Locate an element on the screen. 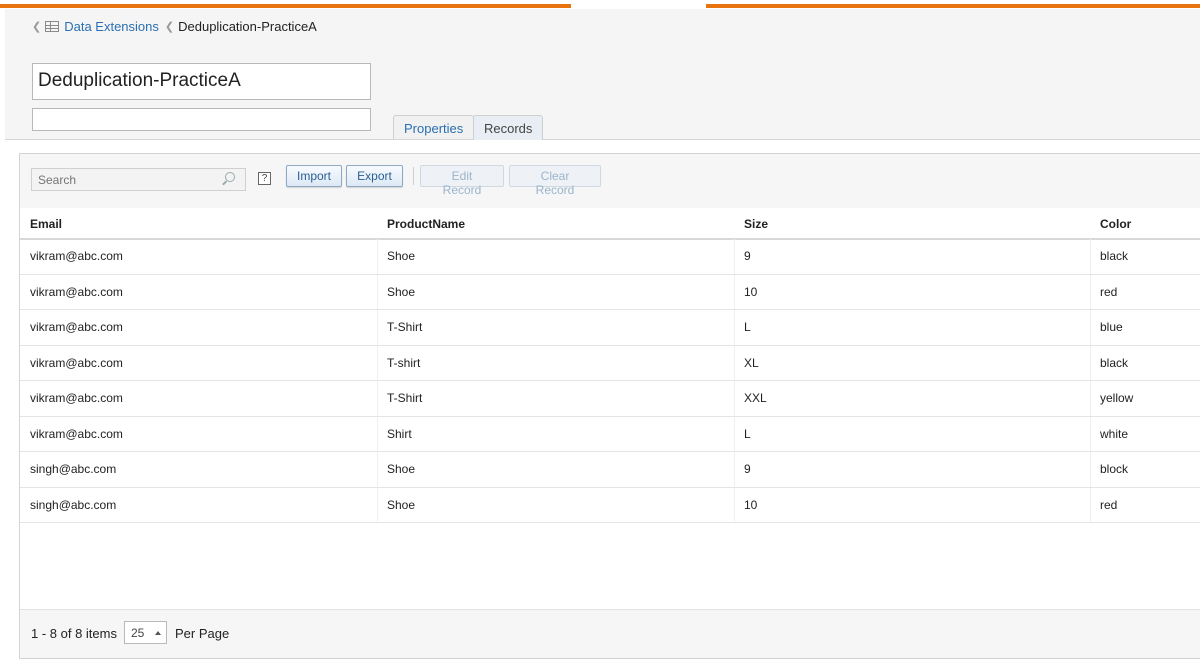 The height and width of the screenshot is (664, 1200). cell-productname: Shirt is located at coordinates (399, 433).